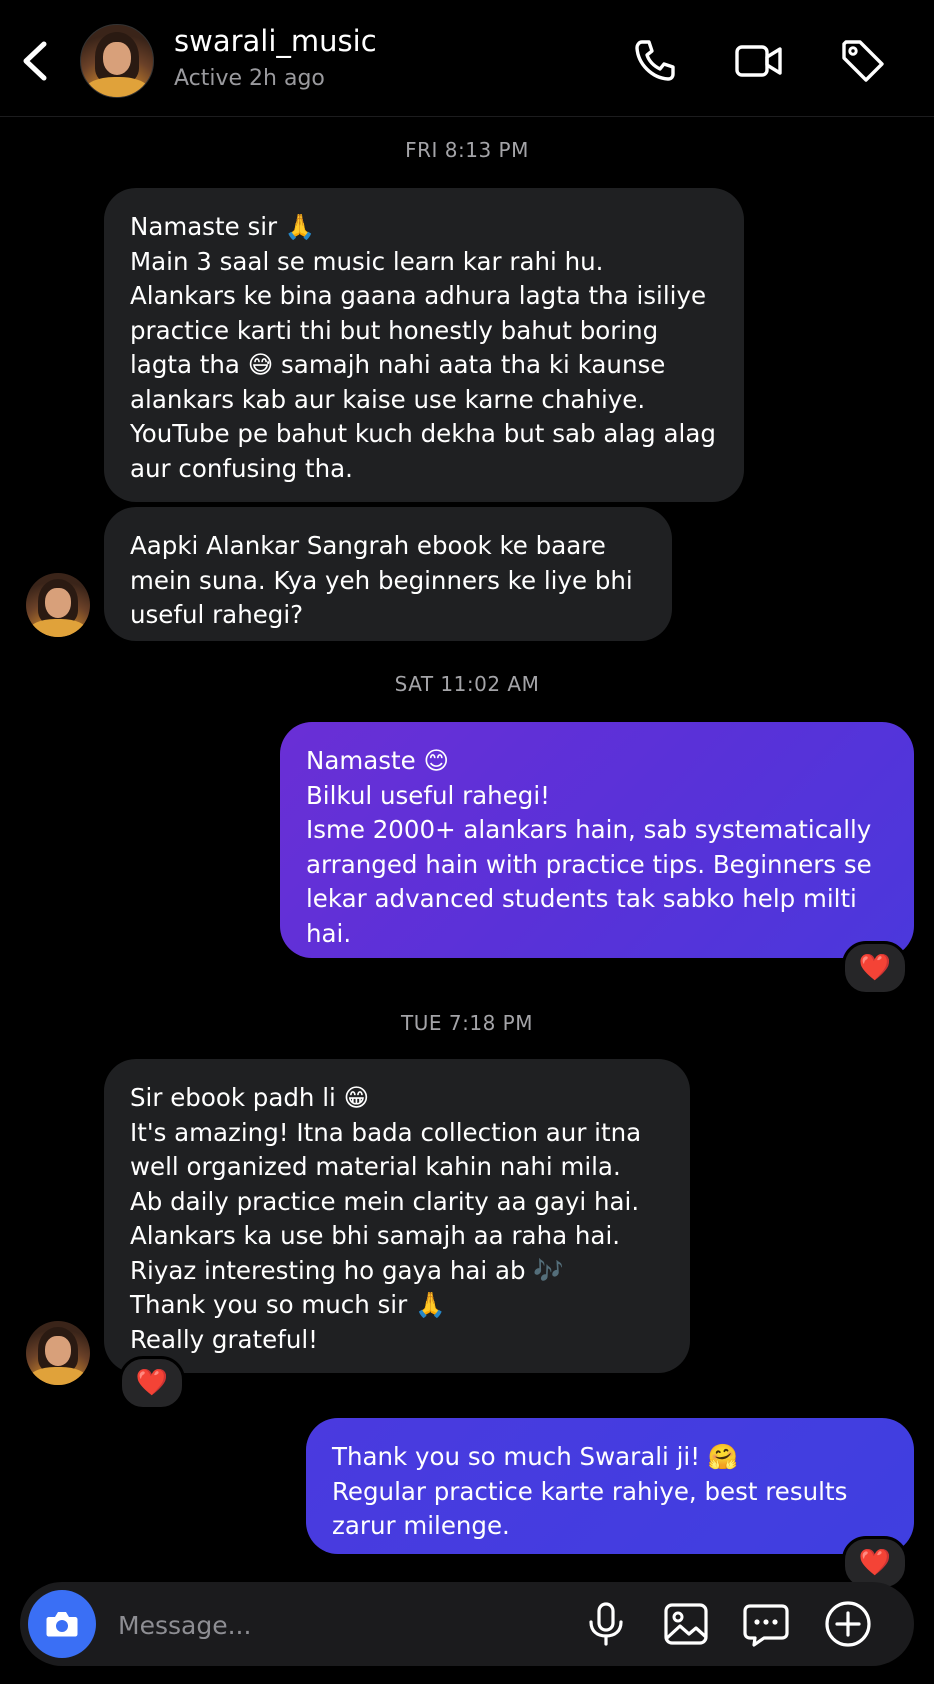  What do you see at coordinates (606, 1624) in the screenshot?
I see `microphone-icon` at bounding box center [606, 1624].